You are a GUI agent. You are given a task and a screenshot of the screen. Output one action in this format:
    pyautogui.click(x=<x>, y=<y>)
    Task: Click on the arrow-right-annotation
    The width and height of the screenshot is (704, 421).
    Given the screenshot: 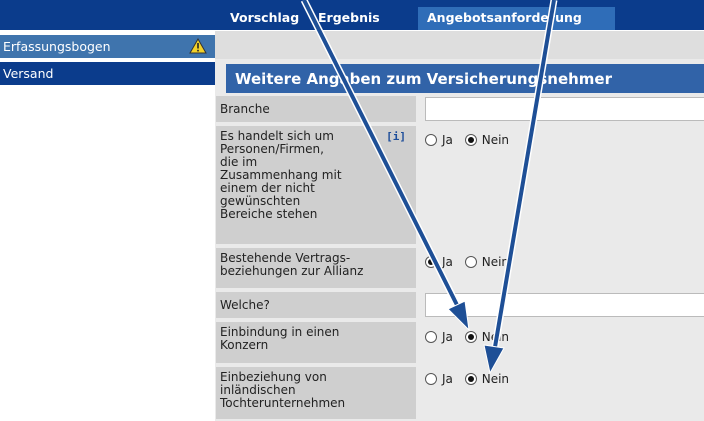 What is the action you would take?
    pyautogui.click(x=520, y=187)
    